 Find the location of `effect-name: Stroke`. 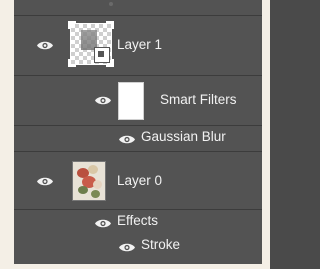

effect-name: Stroke is located at coordinates (160, 244).